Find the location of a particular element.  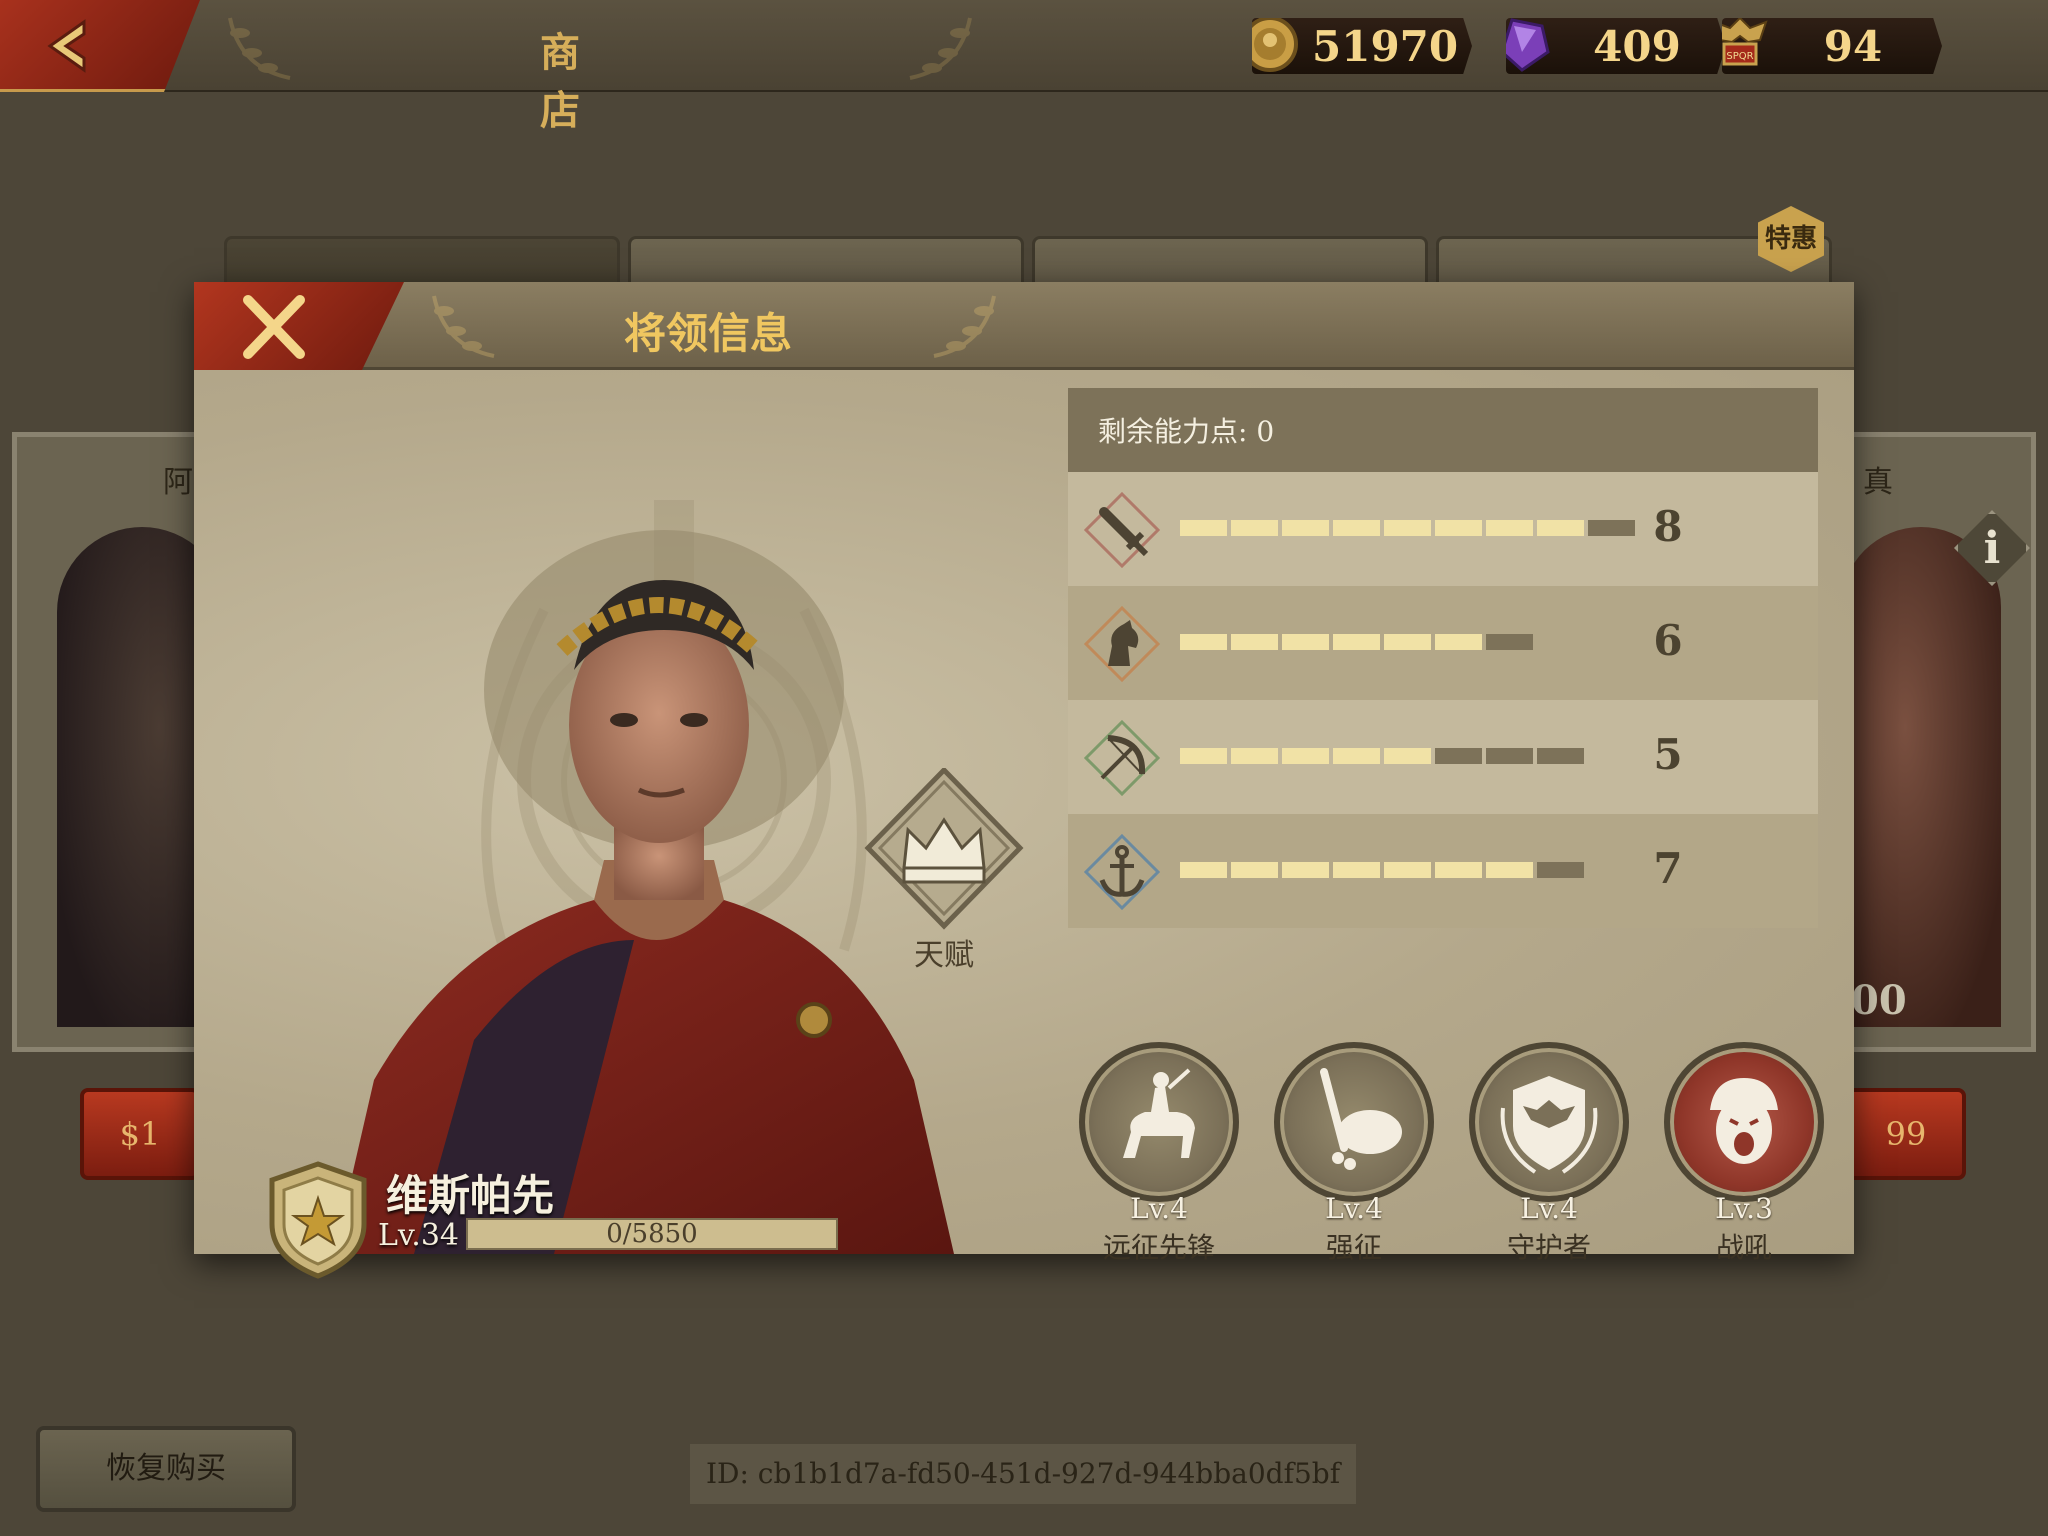

gold-coin-icon is located at coordinates (1275, 45).